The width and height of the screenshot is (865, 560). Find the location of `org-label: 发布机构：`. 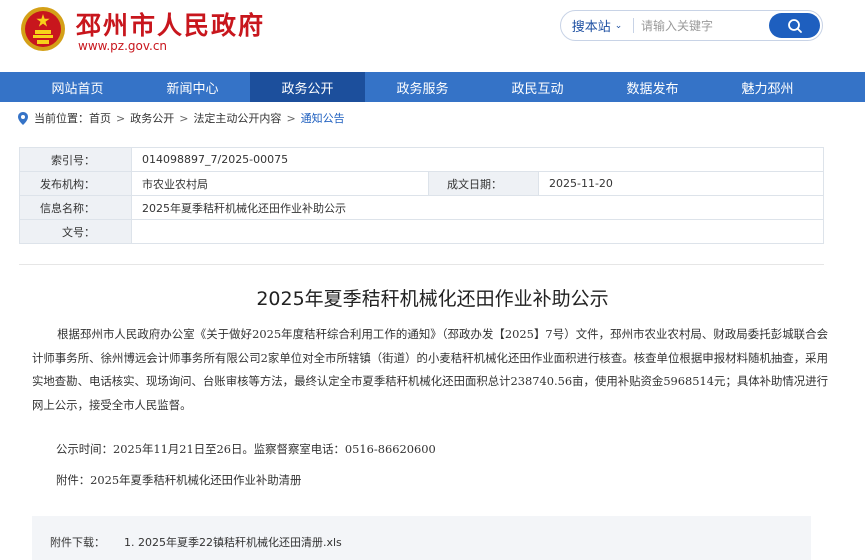

org-label: 发布机构： is located at coordinates (75, 183).